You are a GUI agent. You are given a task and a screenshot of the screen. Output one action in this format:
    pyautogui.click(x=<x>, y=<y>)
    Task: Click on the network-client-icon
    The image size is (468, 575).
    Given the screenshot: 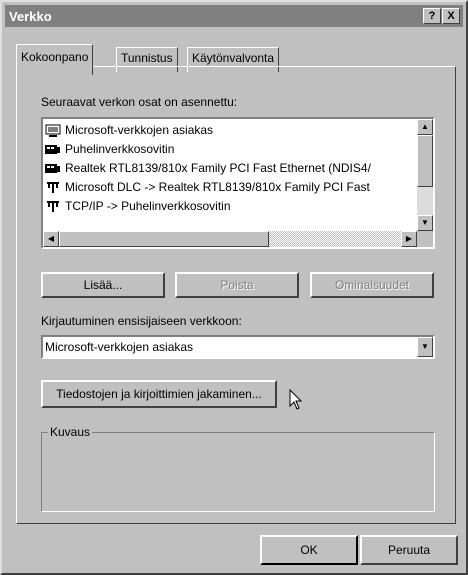 What is the action you would take?
    pyautogui.click(x=53, y=131)
    